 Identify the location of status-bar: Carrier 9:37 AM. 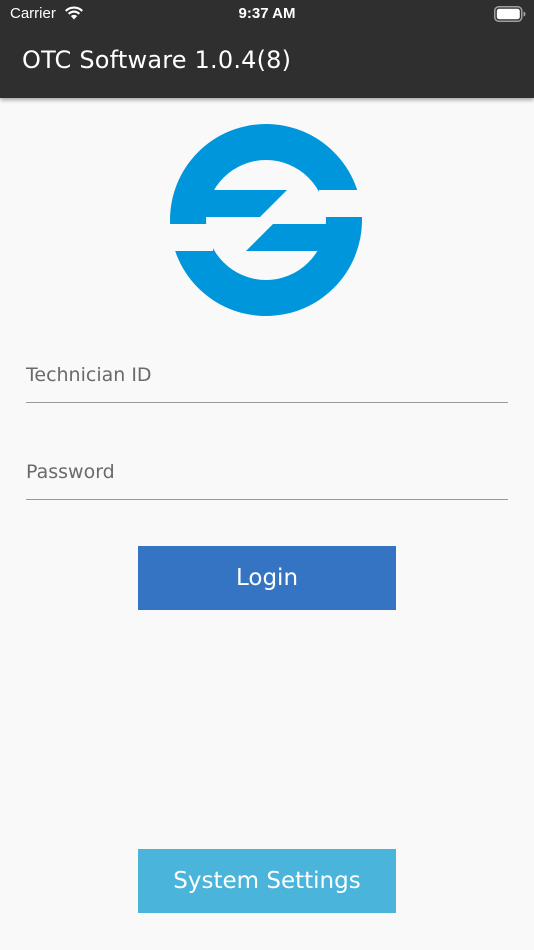
(267, 14).